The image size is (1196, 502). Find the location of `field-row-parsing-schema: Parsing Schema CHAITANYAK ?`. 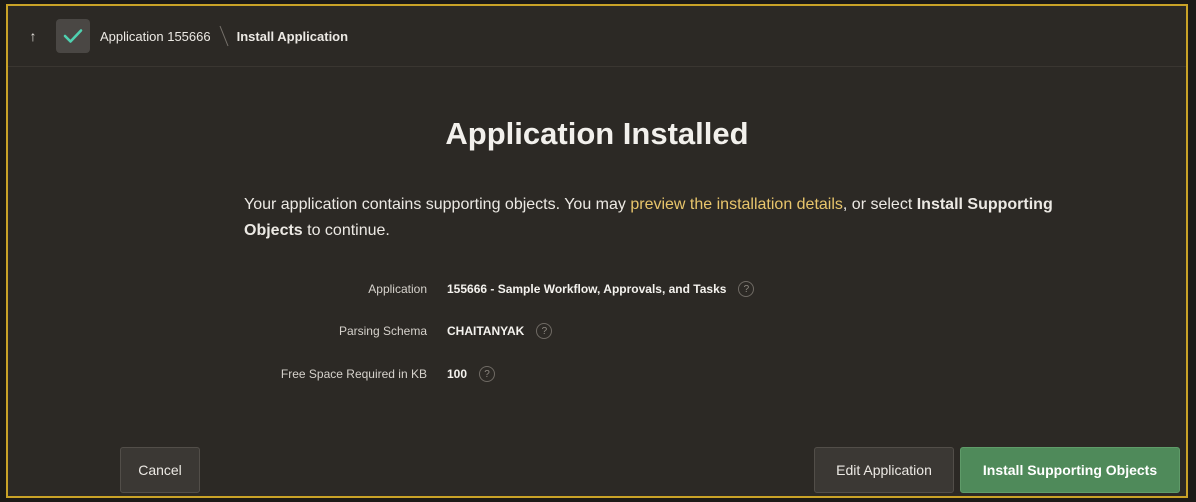

field-row-parsing-schema: Parsing Schema CHAITANYAK ? is located at coordinates (280, 331).